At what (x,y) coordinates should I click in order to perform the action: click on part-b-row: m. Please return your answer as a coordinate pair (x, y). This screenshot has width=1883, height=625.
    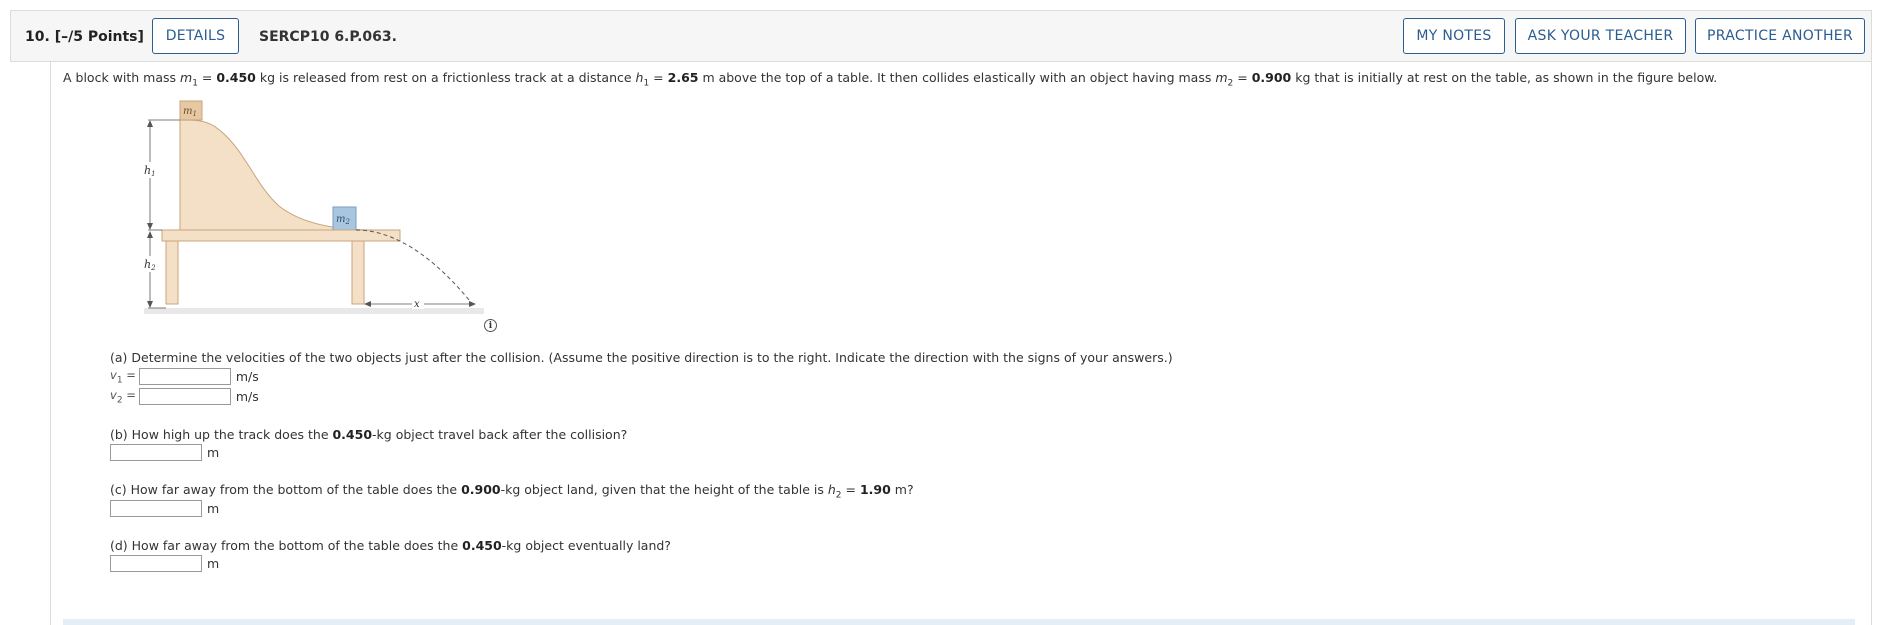
    Looking at the image, I should click on (164, 452).